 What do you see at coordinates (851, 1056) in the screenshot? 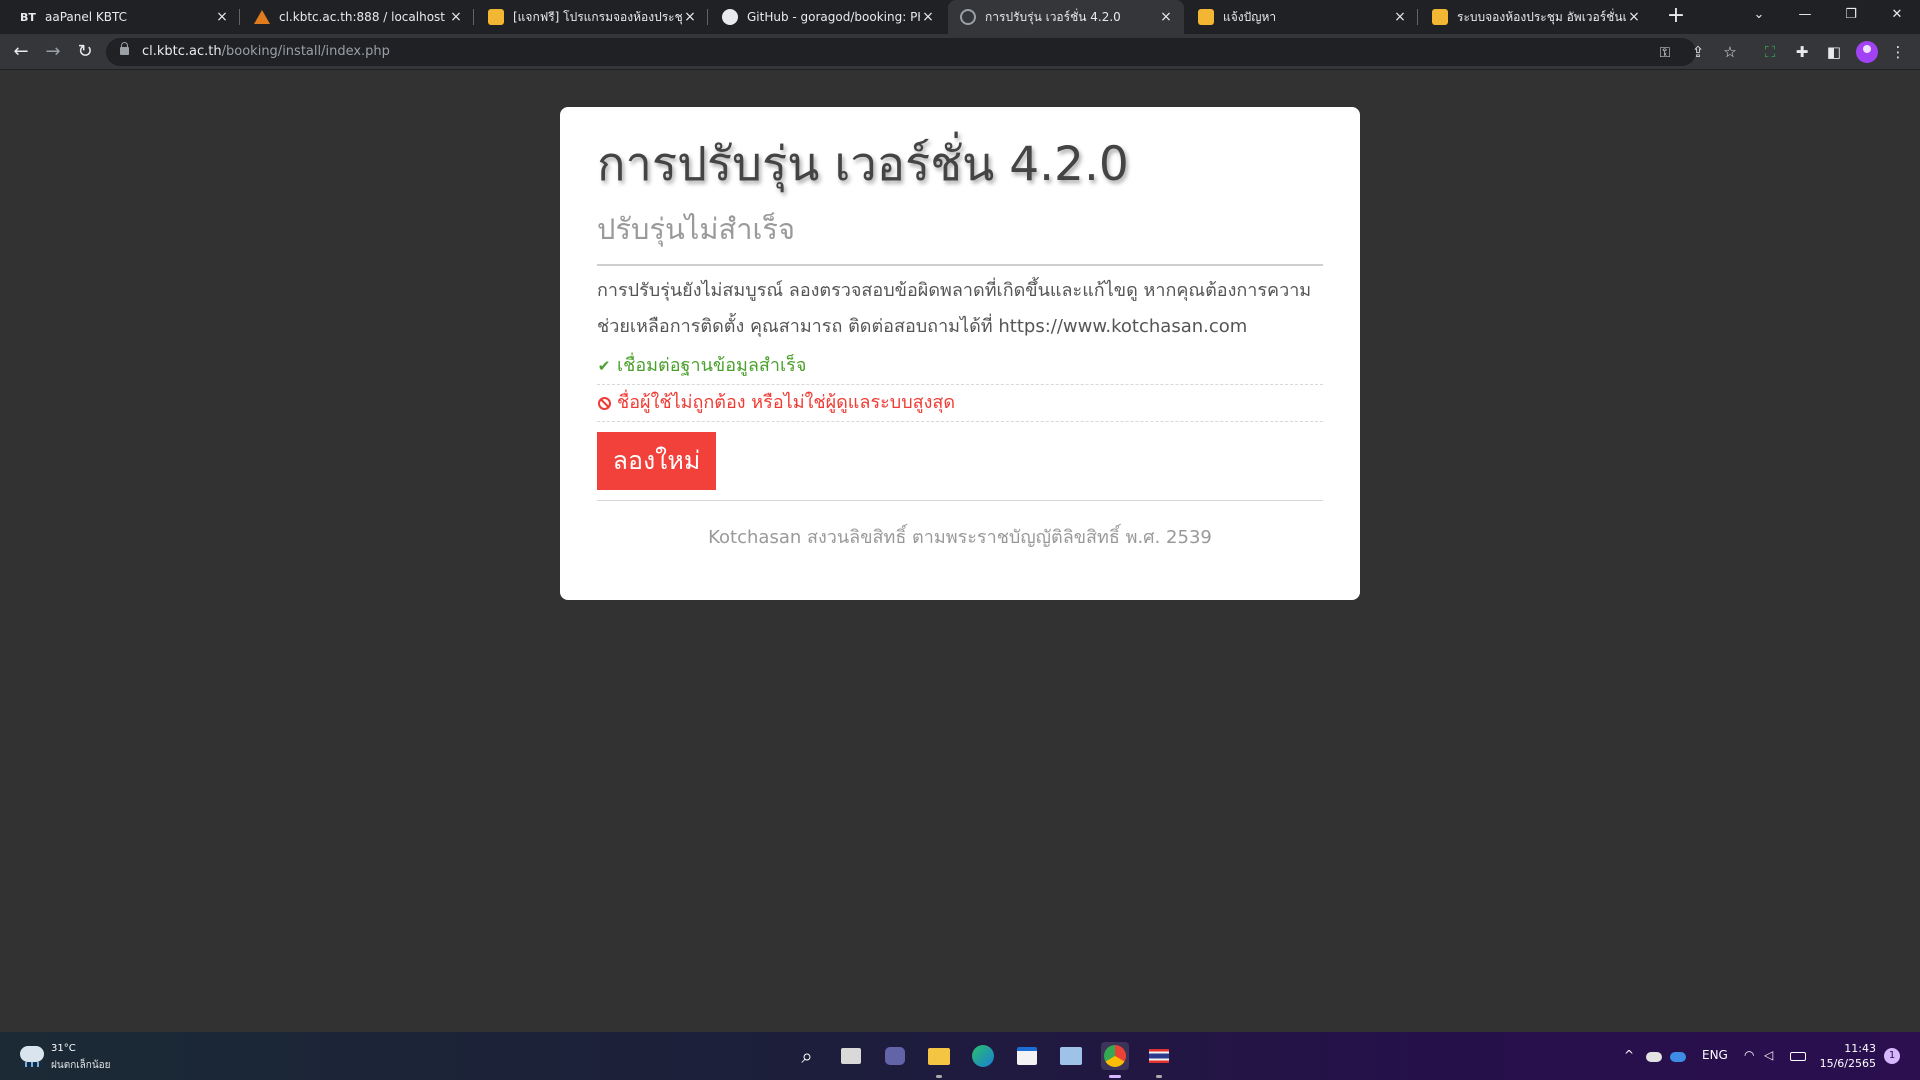
I see `task-view-icon` at bounding box center [851, 1056].